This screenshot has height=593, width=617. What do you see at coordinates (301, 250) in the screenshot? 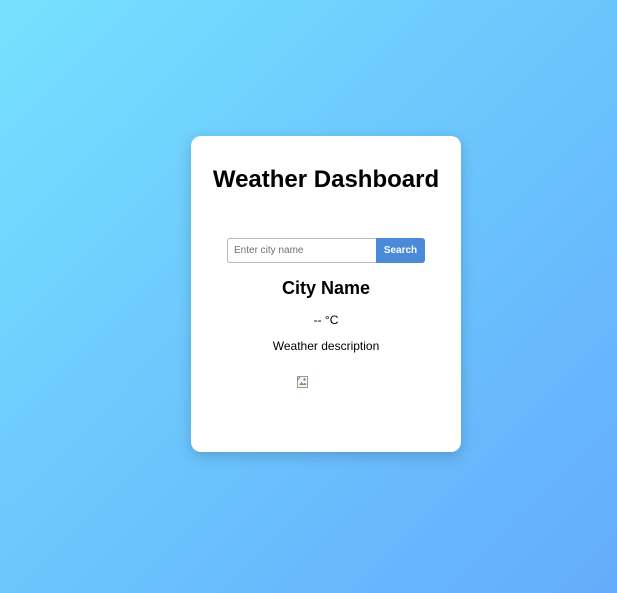
I see `city-search-input` at bounding box center [301, 250].